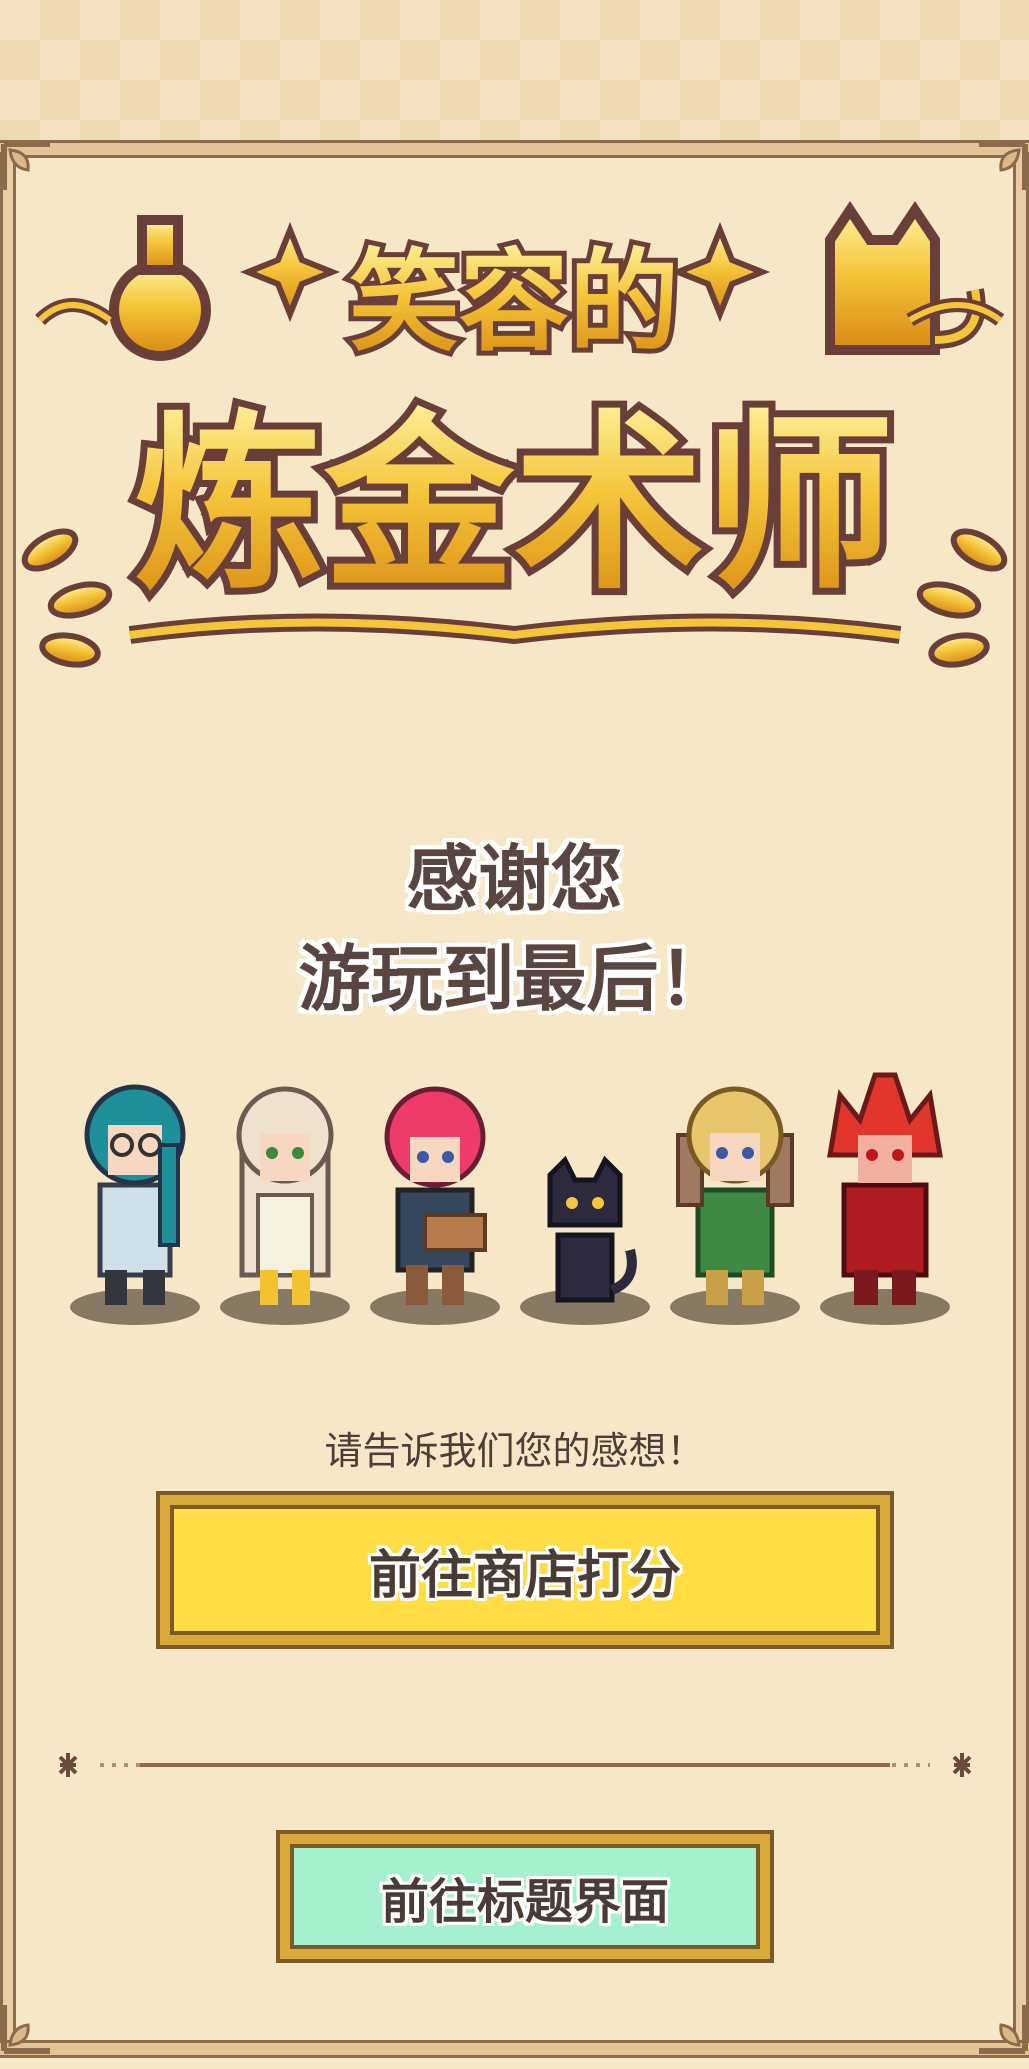 This screenshot has height=2069, width=1029. I want to click on corner-ornament-bottom-right, so click(1003, 2029).